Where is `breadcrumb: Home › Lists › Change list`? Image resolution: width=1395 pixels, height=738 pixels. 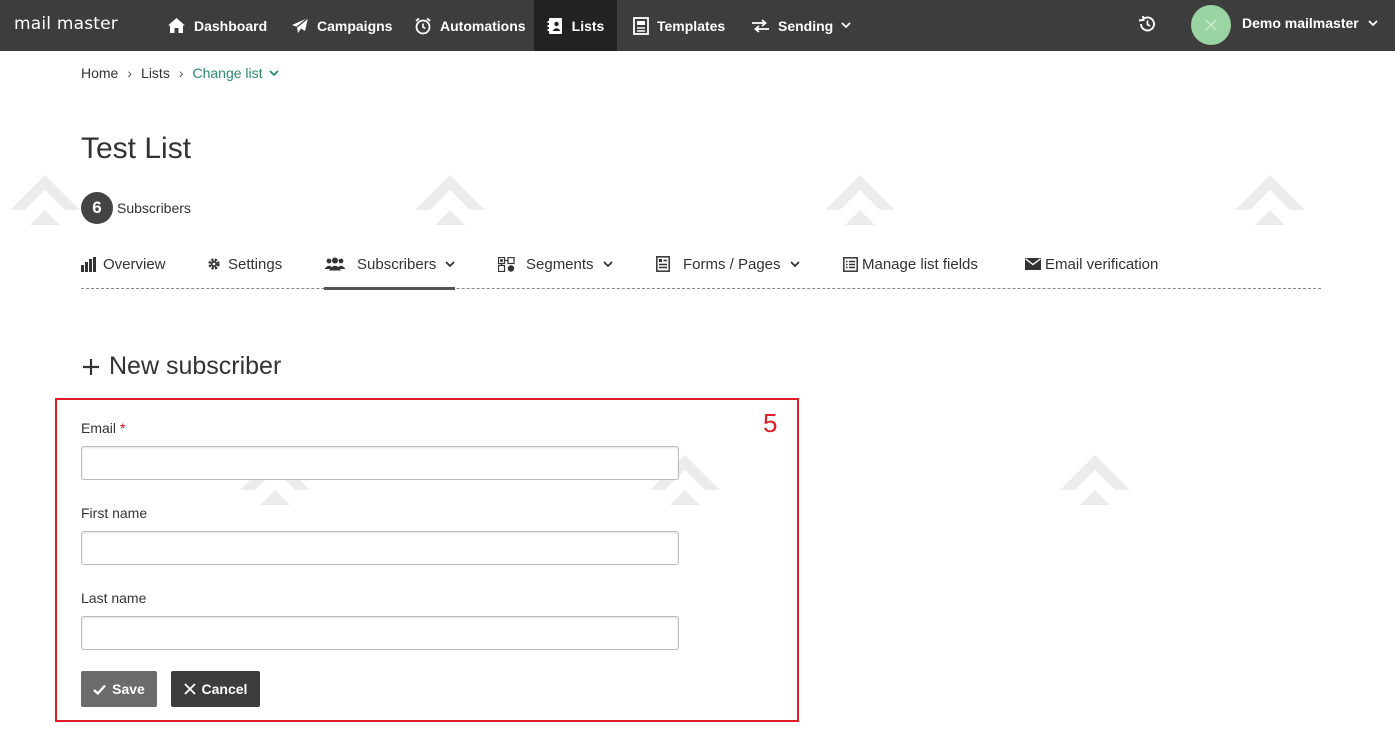 breadcrumb: Home › Lists › Change list is located at coordinates (180, 73).